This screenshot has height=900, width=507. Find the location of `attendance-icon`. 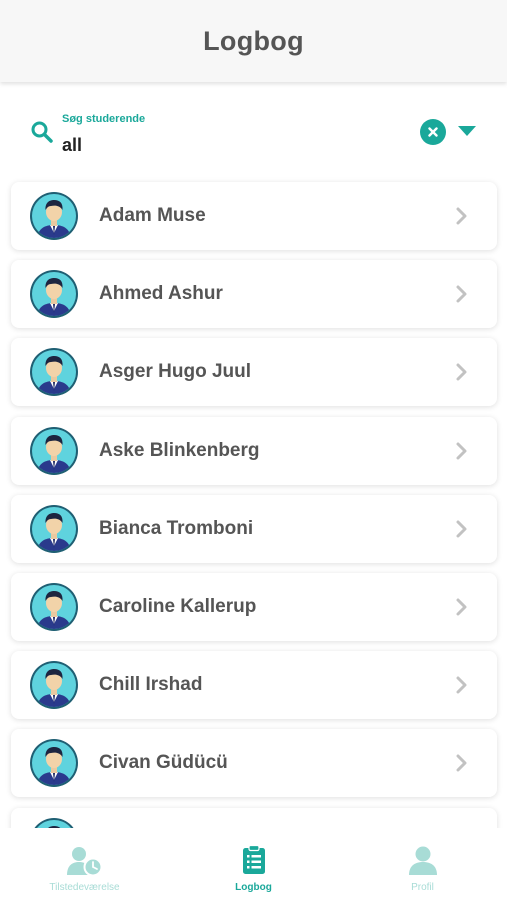

attendance-icon is located at coordinates (84, 862).